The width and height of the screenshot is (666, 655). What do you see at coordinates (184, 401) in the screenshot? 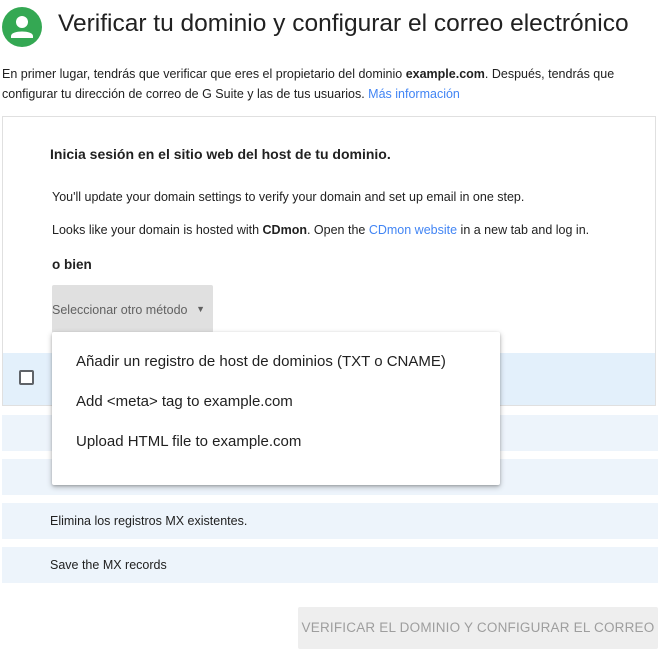
I see `menu-item-meta-tag: Add <meta> tag to example.com` at bounding box center [184, 401].